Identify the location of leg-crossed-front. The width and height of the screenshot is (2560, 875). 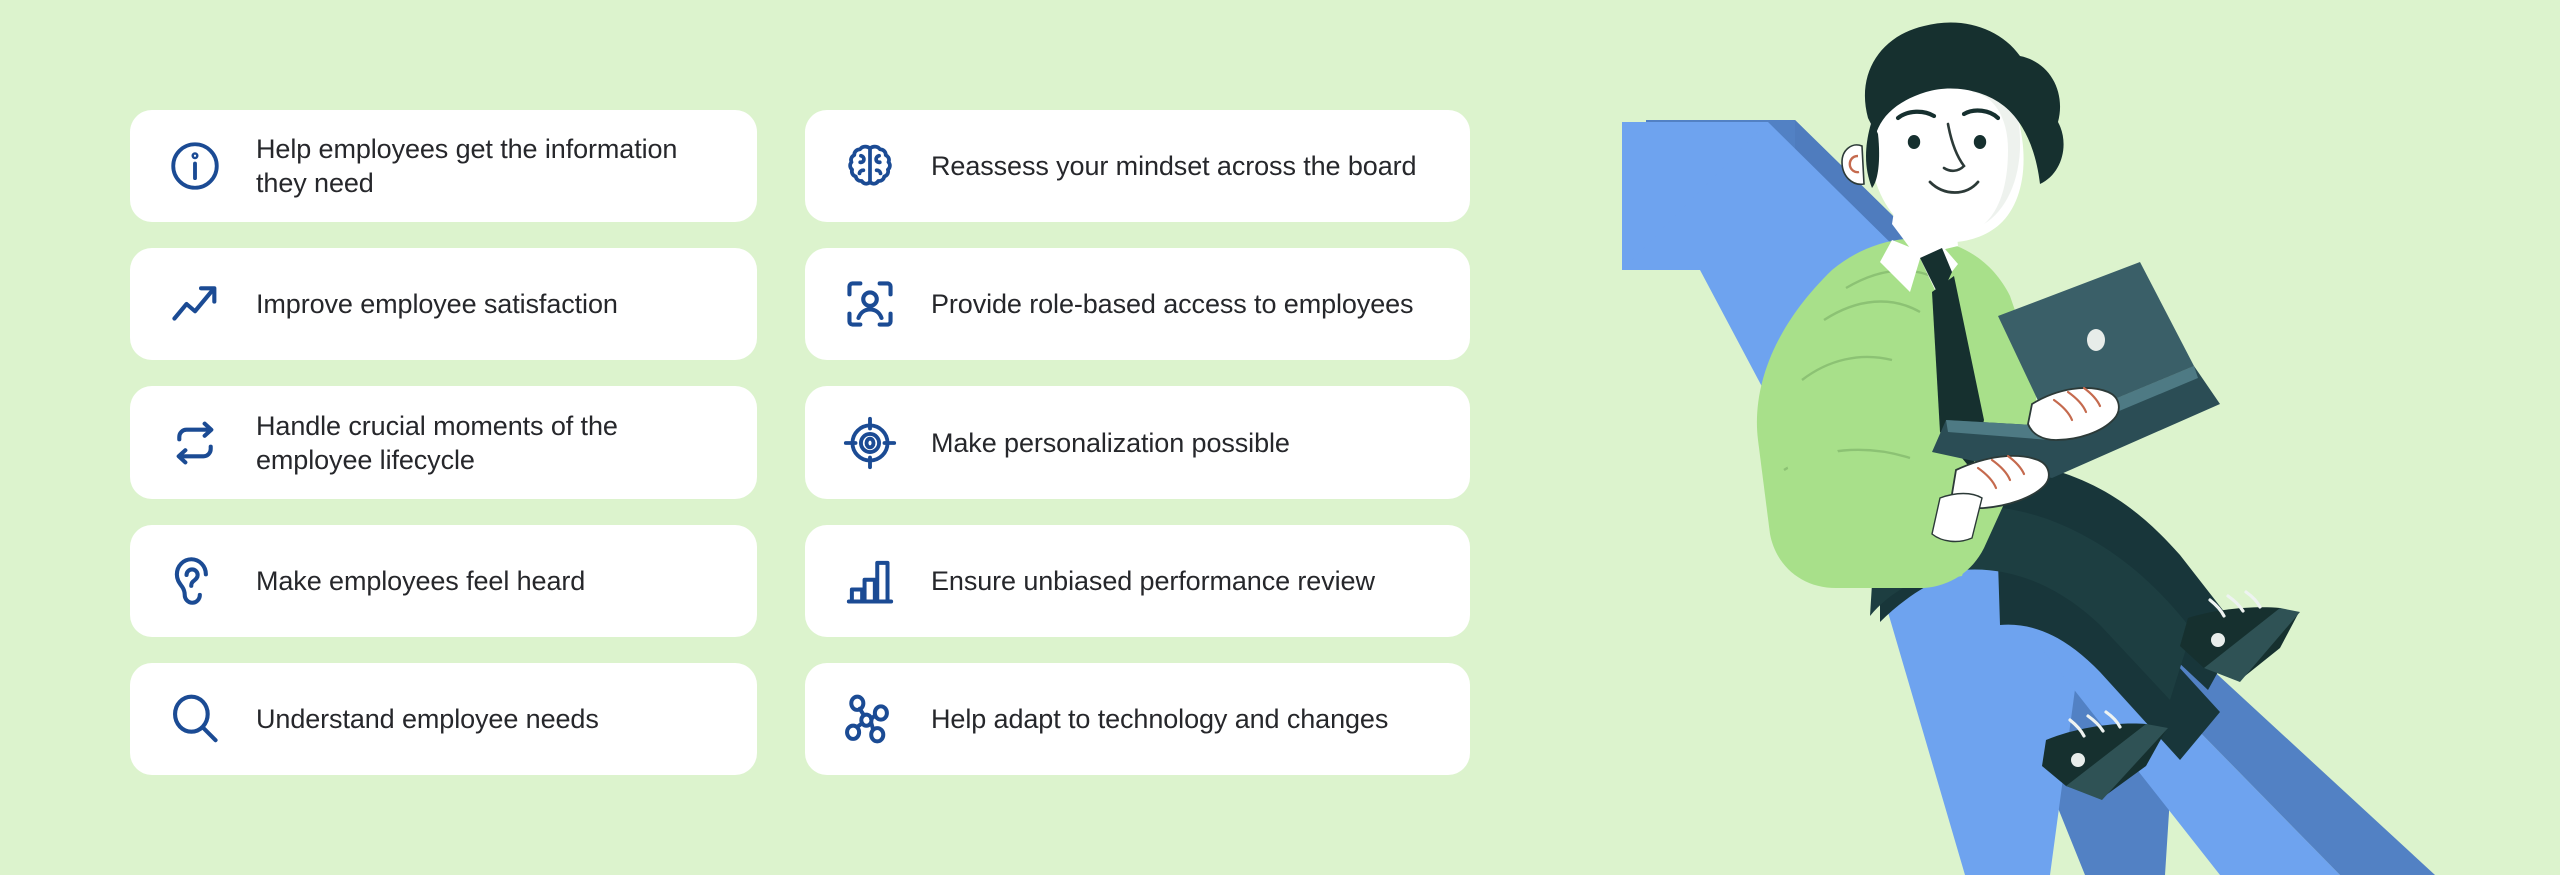
(2031, 602).